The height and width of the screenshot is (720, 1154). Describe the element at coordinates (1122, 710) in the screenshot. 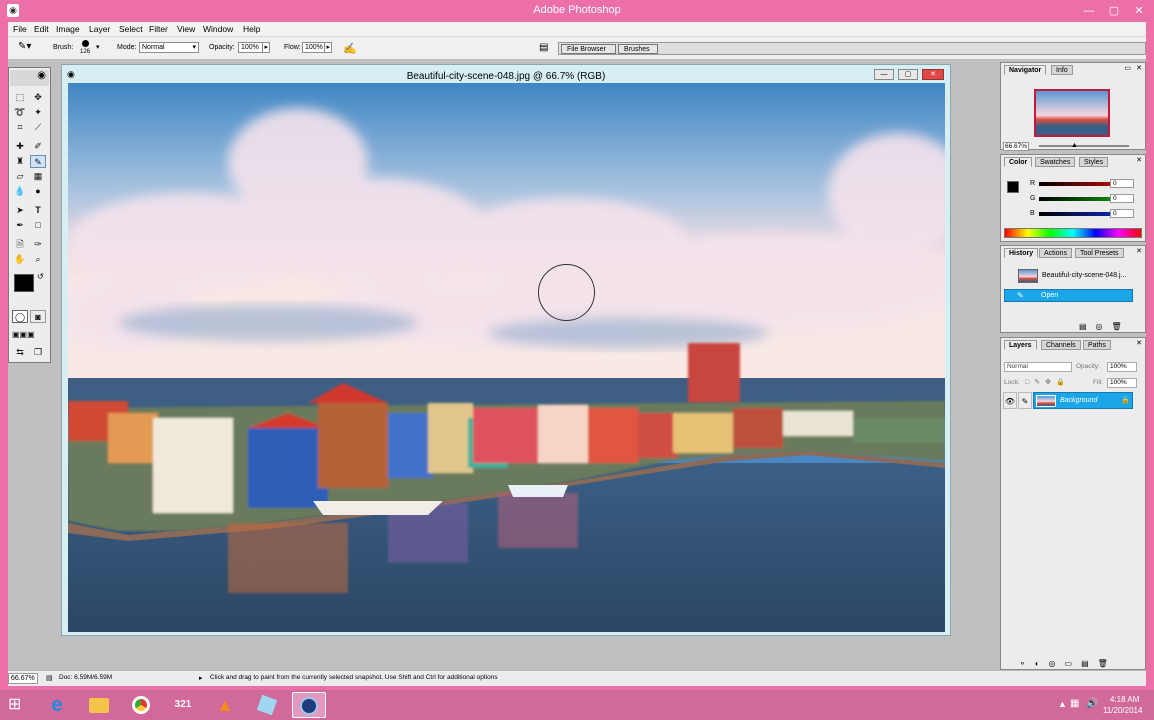

I see `clock-date: 11/20/2014` at that location.